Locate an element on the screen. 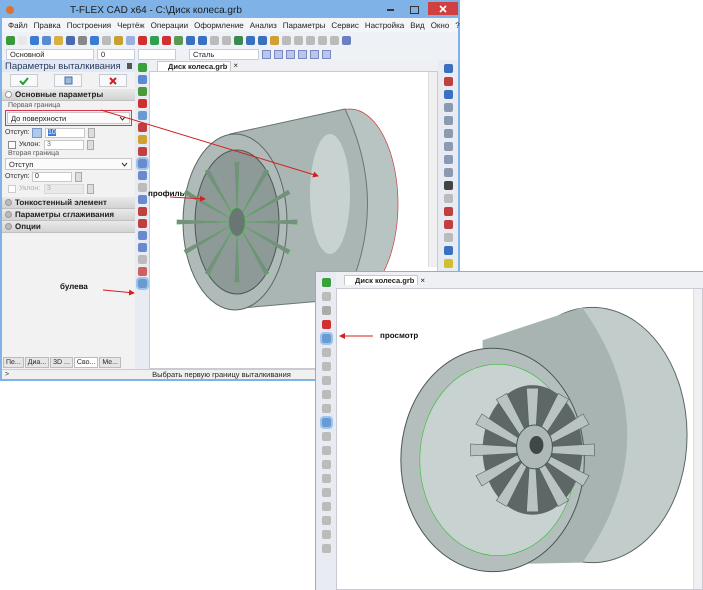  menu-item: Правка is located at coordinates (47, 25).